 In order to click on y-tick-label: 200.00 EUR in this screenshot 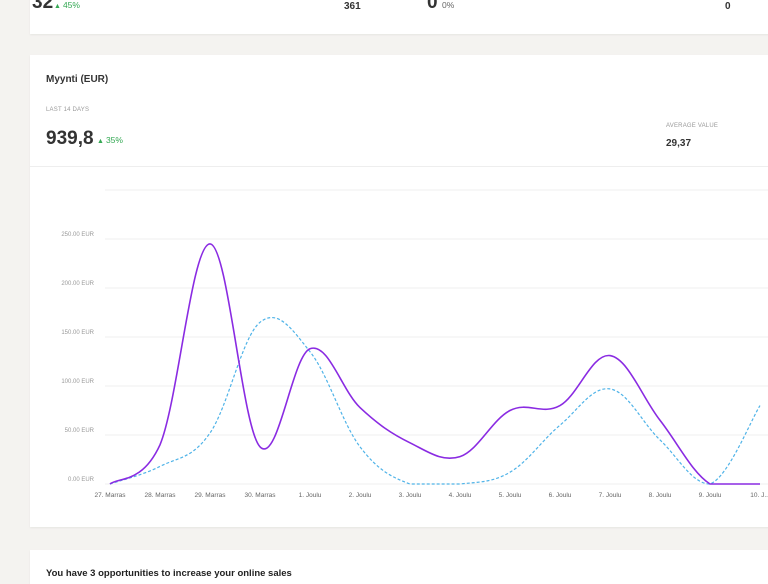, I will do `click(77, 284)`.